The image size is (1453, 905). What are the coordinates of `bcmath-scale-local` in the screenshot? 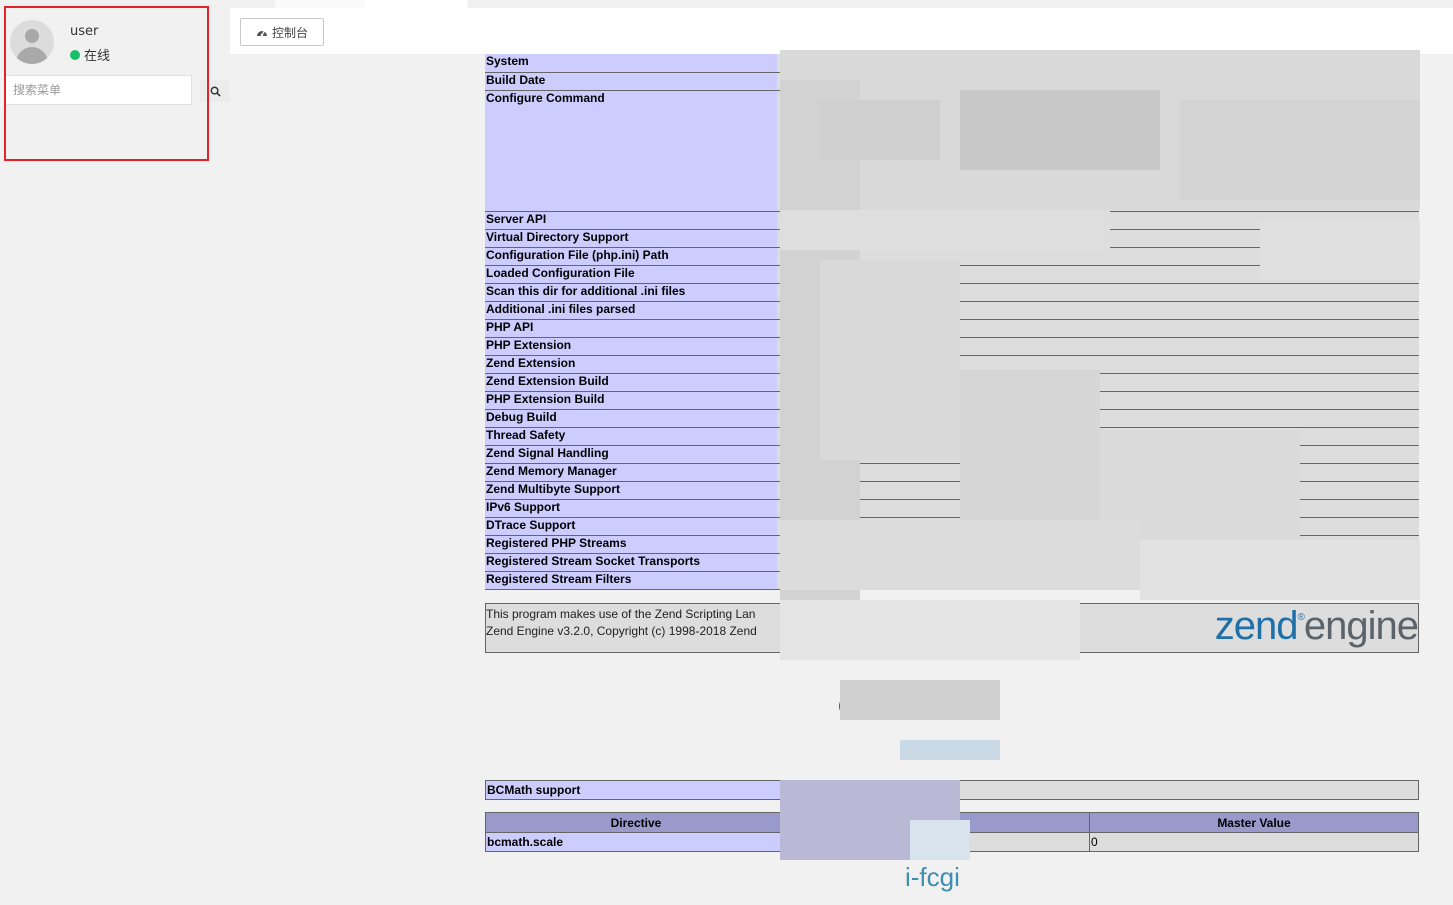 It's located at (938, 842).